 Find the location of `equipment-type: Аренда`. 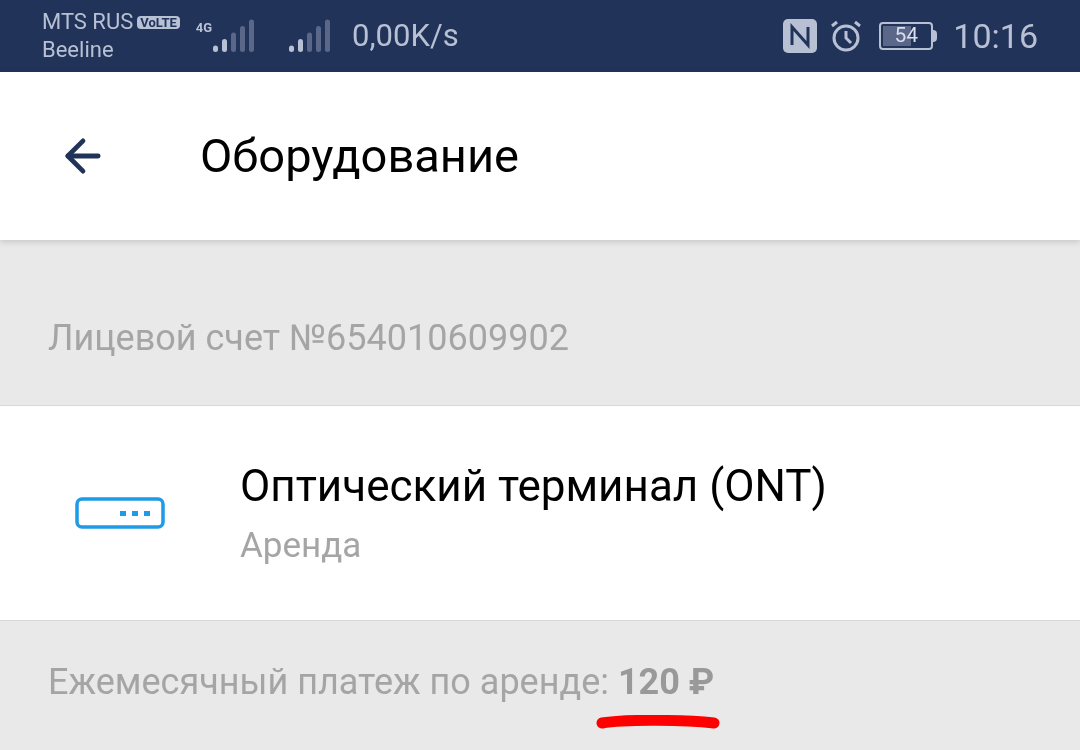

equipment-type: Аренда is located at coordinates (301, 545).